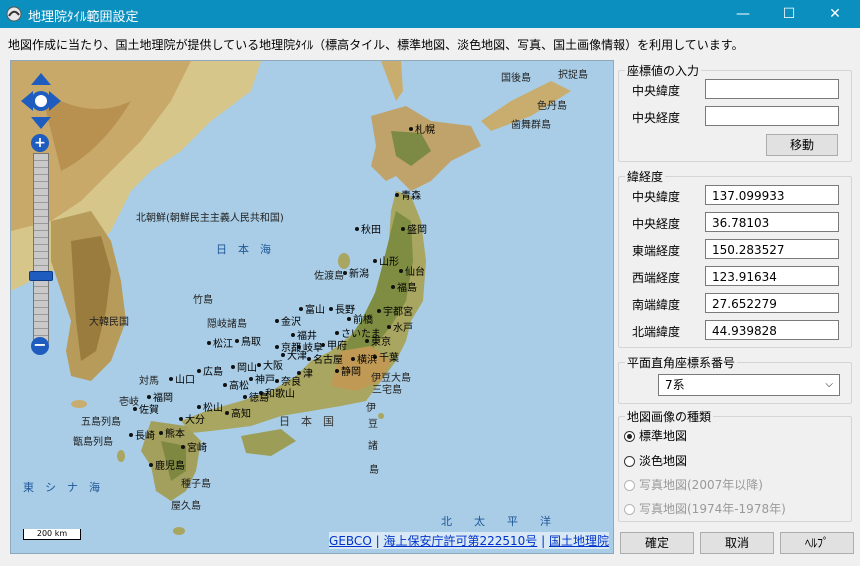 The width and height of the screenshot is (860, 566). I want to click on map-type-photo-2007-radio: 写真地図(2007年以降), so click(693, 484).